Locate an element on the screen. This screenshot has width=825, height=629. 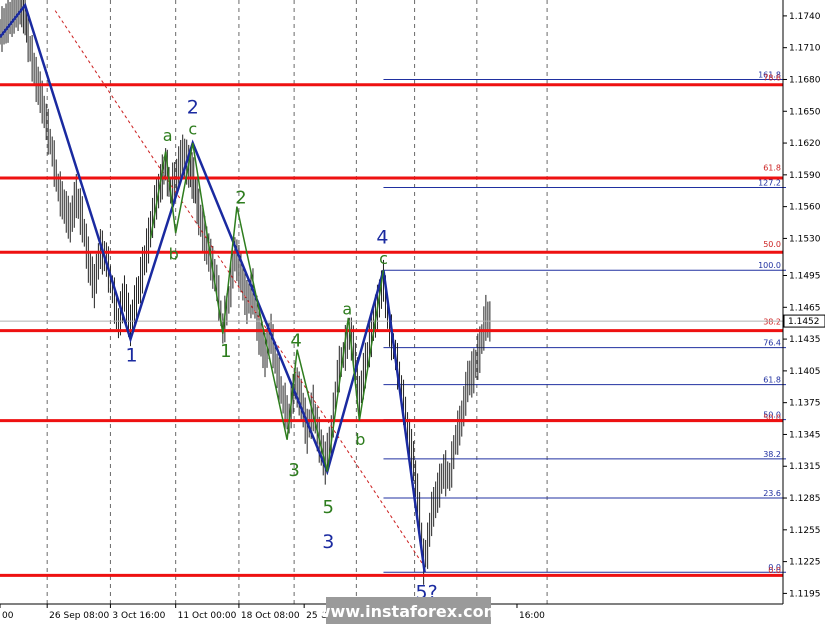
y-tick-label: 1.1405 is located at coordinates (805, 372).